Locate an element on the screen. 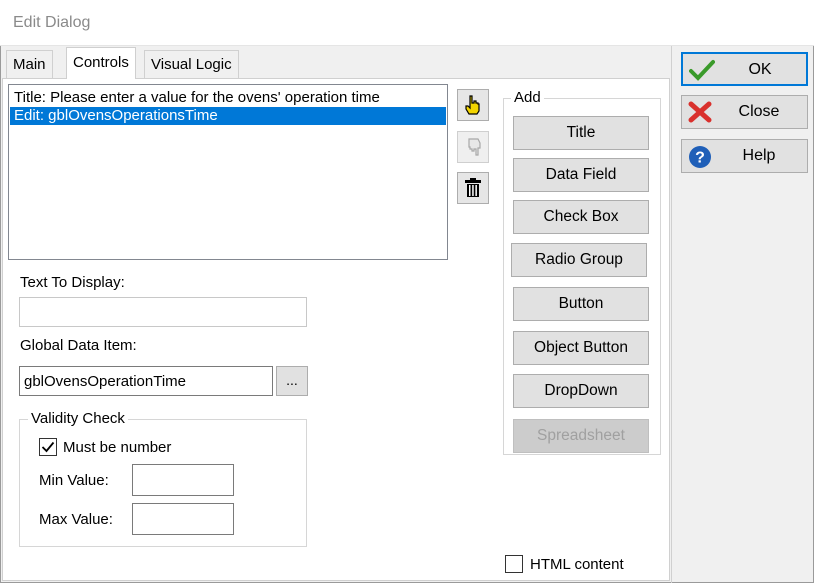 This screenshot has height=583, width=814. delete-button is located at coordinates (473, 188).